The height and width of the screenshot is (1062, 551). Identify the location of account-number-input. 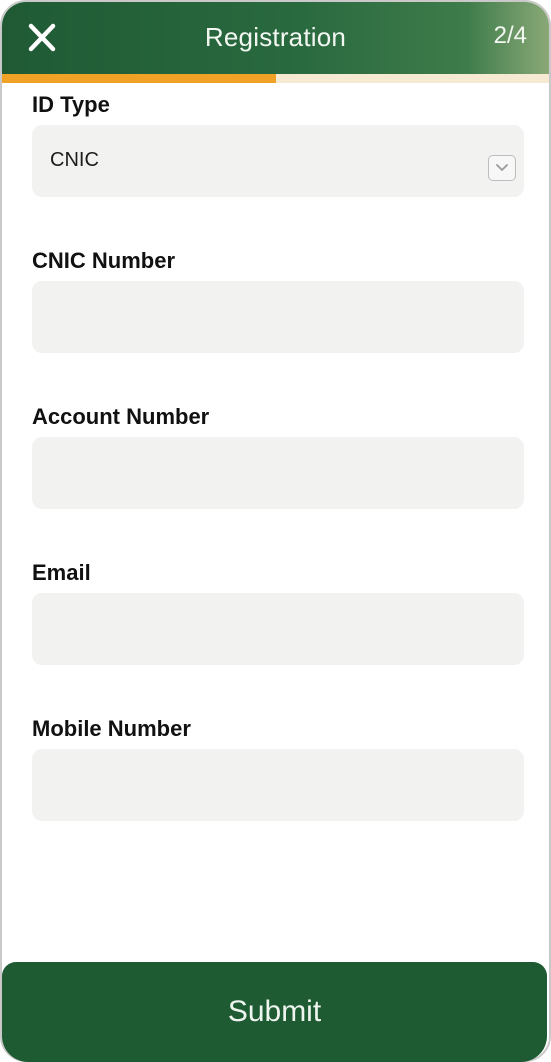
(278, 473).